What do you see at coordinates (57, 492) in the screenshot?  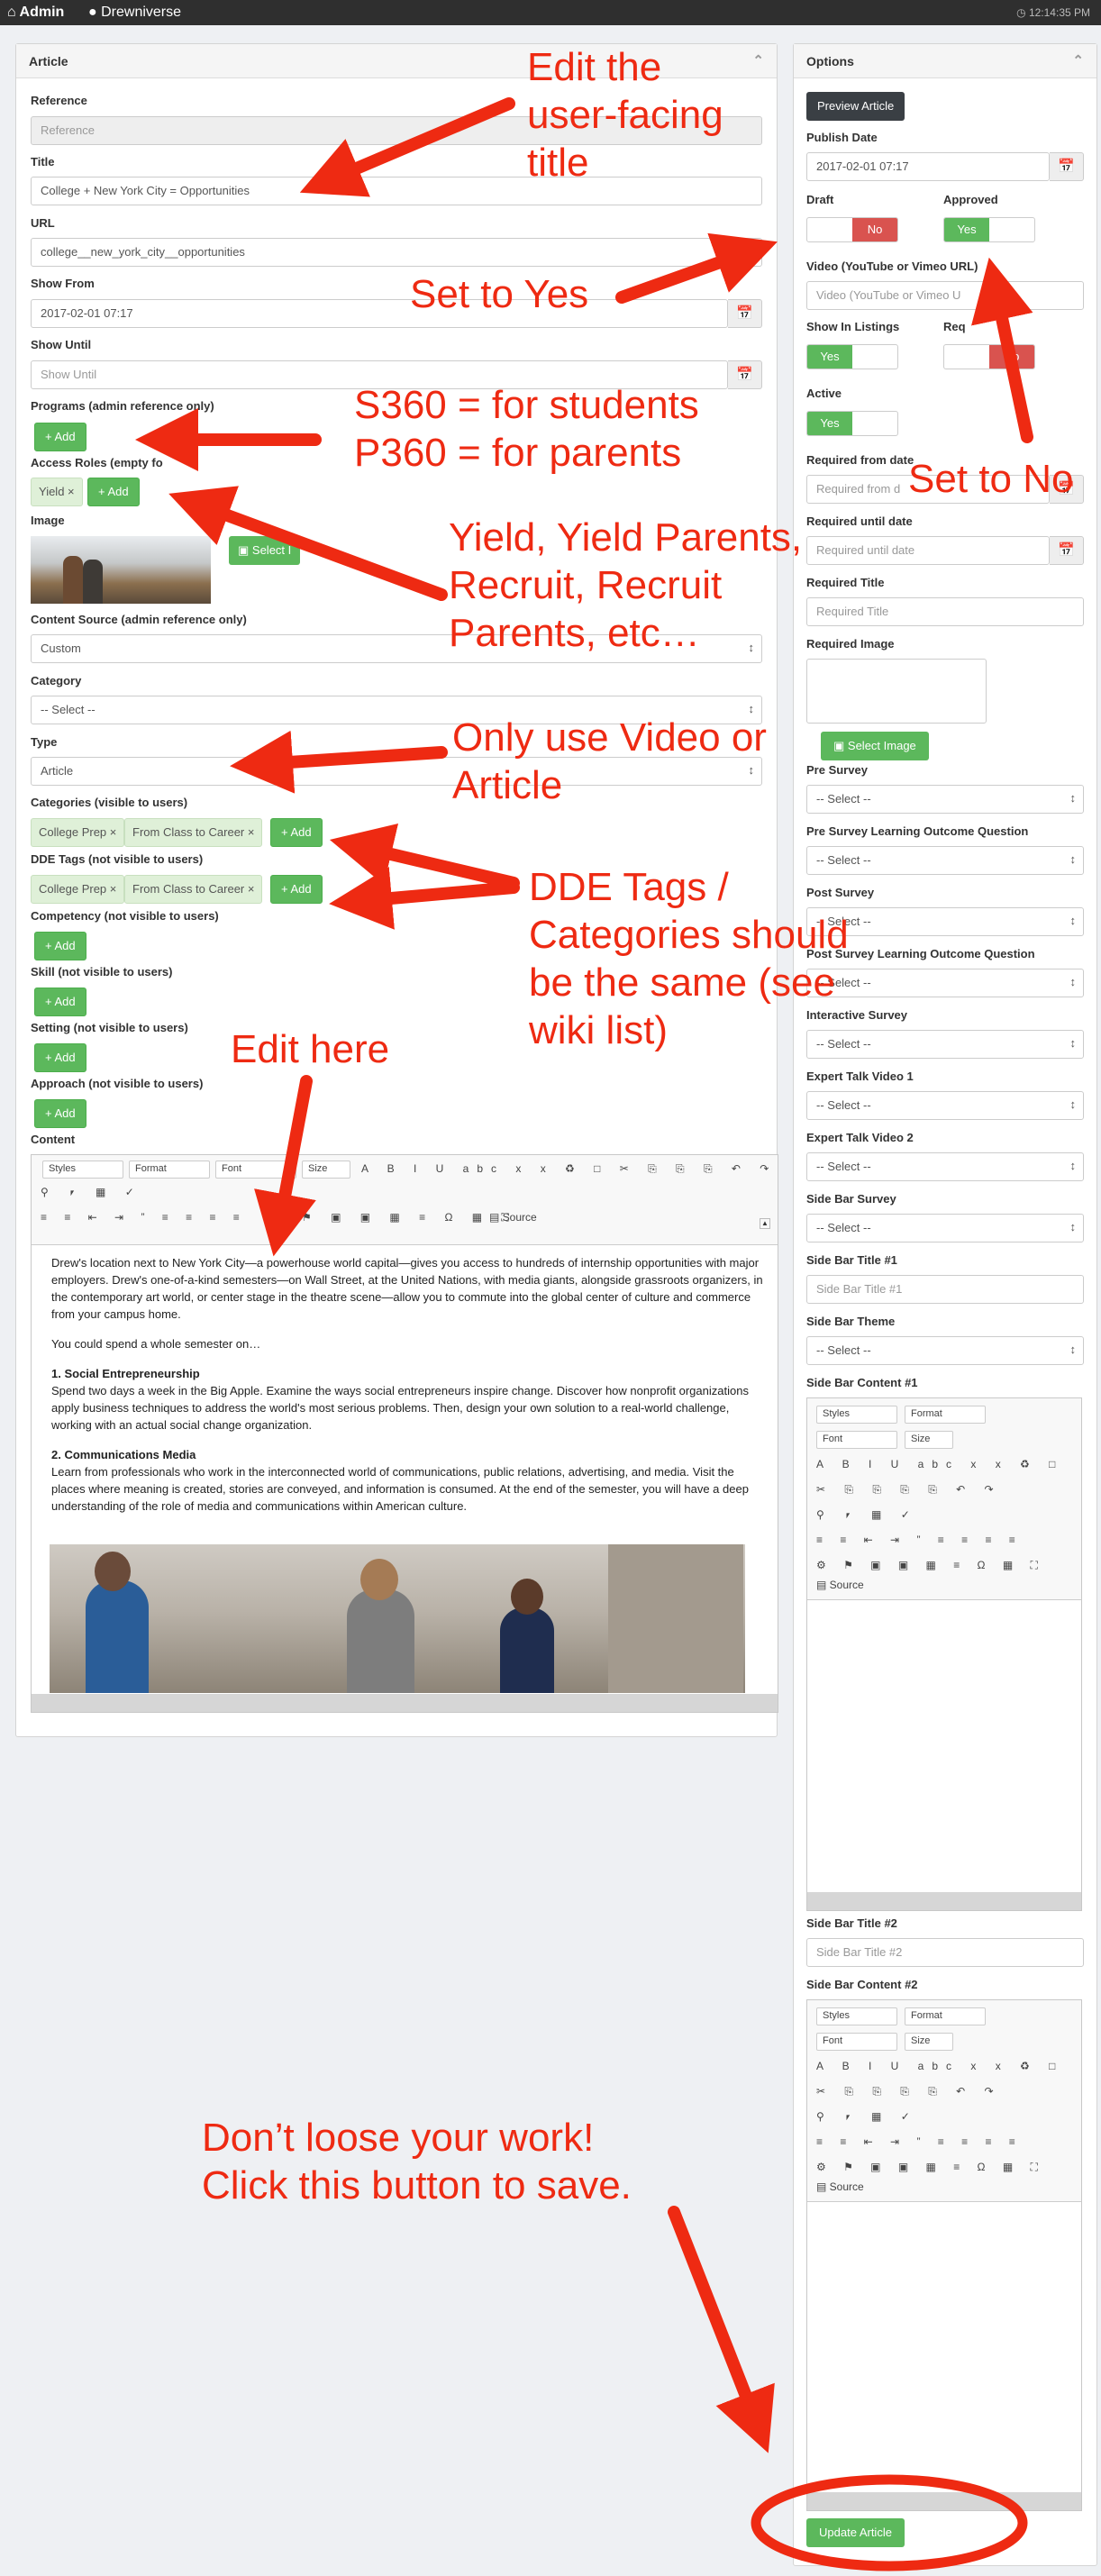 I see `tag-yield: Yield ×` at bounding box center [57, 492].